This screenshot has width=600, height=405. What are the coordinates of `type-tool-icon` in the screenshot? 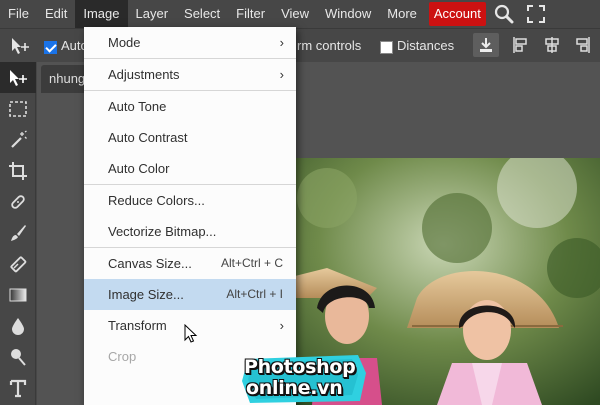 It's located at (18, 387).